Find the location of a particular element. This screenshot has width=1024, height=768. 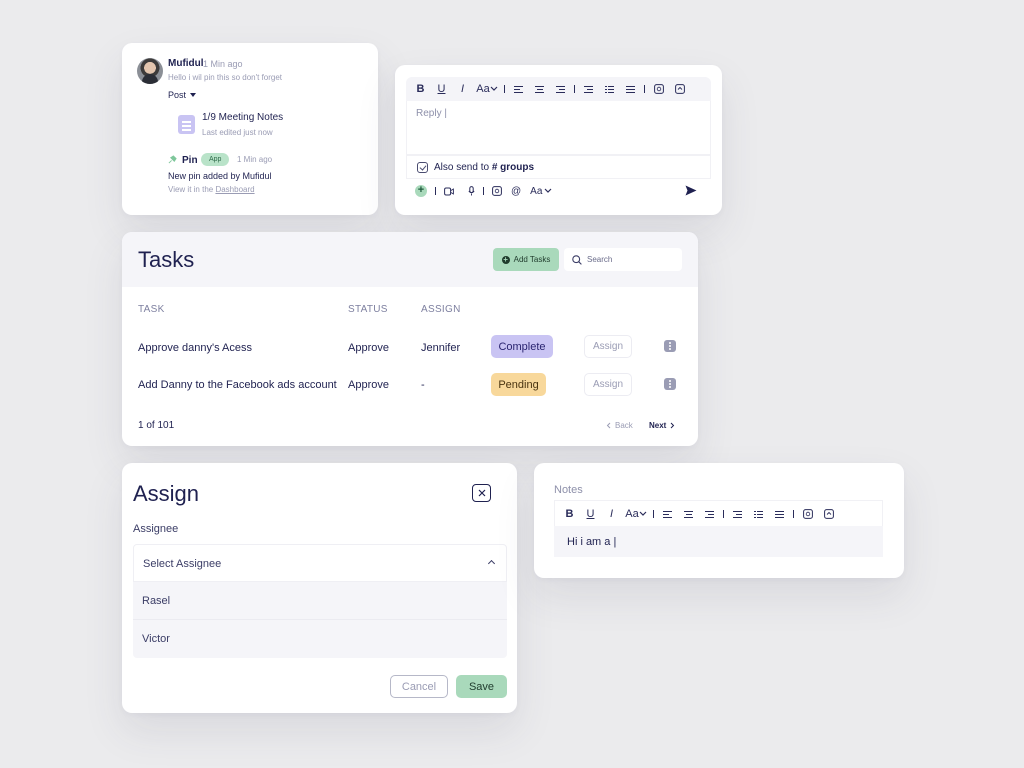

notes-content: Hi i am a | is located at coordinates (592, 542).